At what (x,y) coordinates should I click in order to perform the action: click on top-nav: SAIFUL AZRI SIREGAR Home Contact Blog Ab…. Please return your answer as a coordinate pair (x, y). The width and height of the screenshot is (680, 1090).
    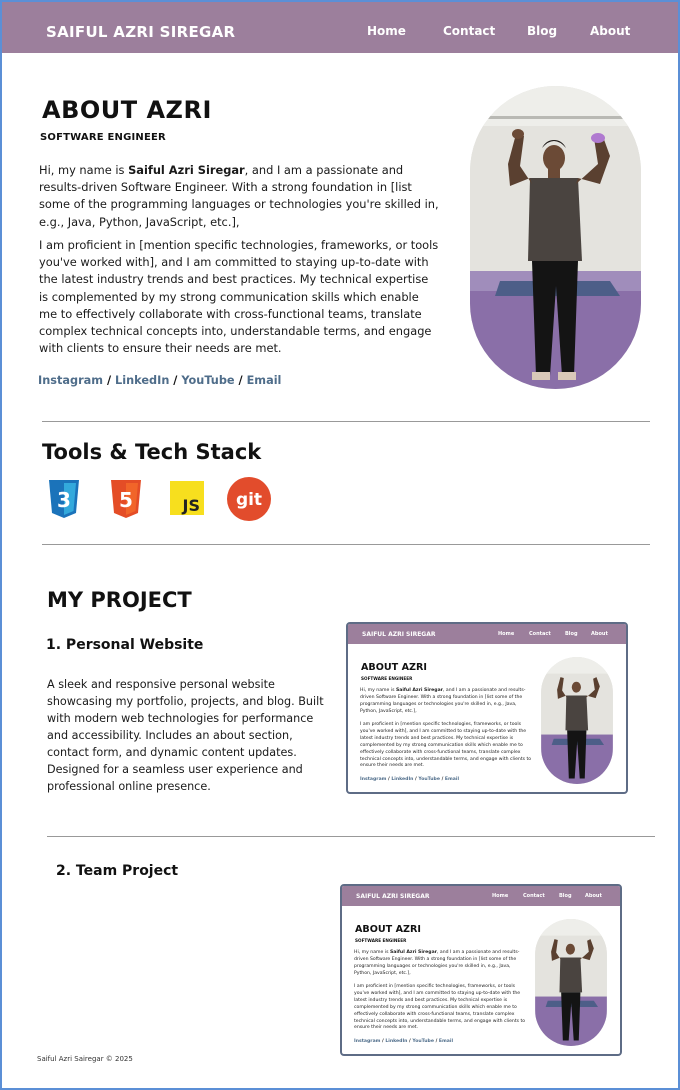
    Looking at the image, I should click on (340, 27).